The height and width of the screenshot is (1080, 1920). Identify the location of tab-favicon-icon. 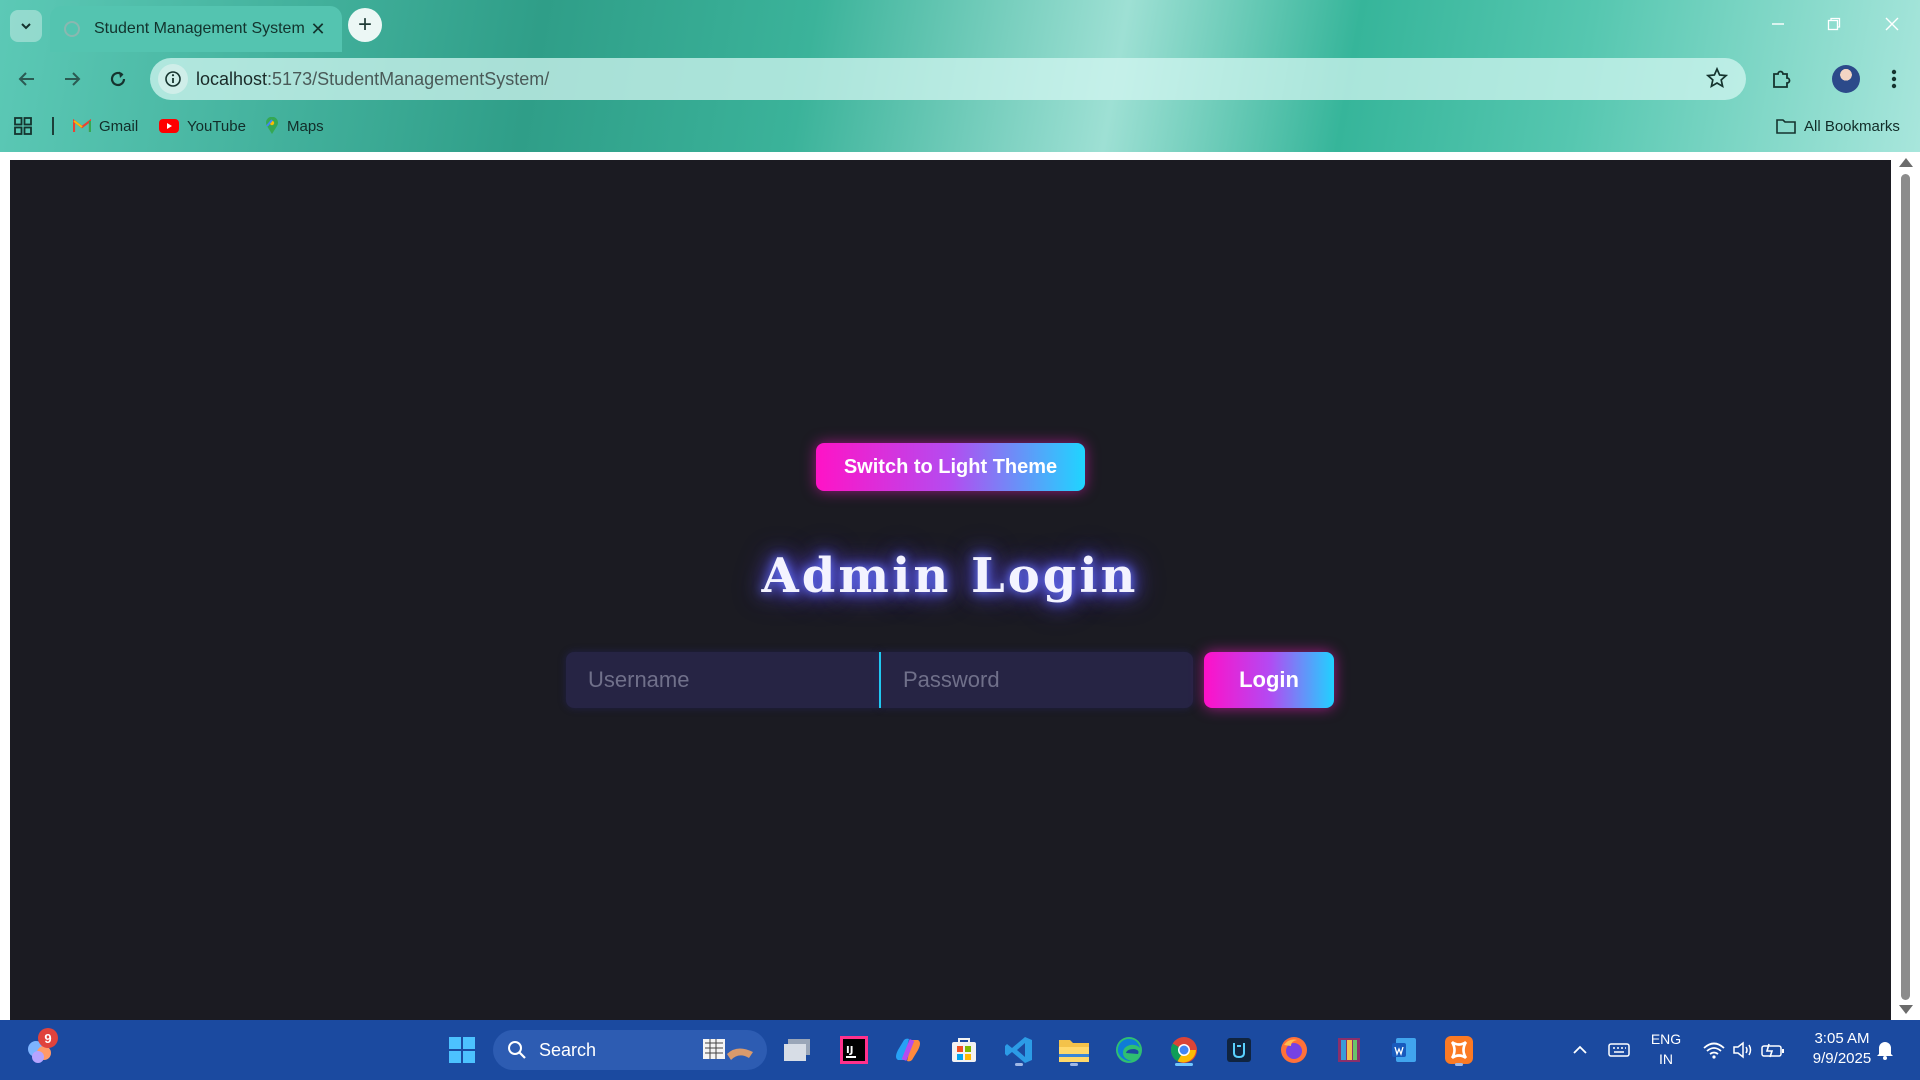
(72, 29).